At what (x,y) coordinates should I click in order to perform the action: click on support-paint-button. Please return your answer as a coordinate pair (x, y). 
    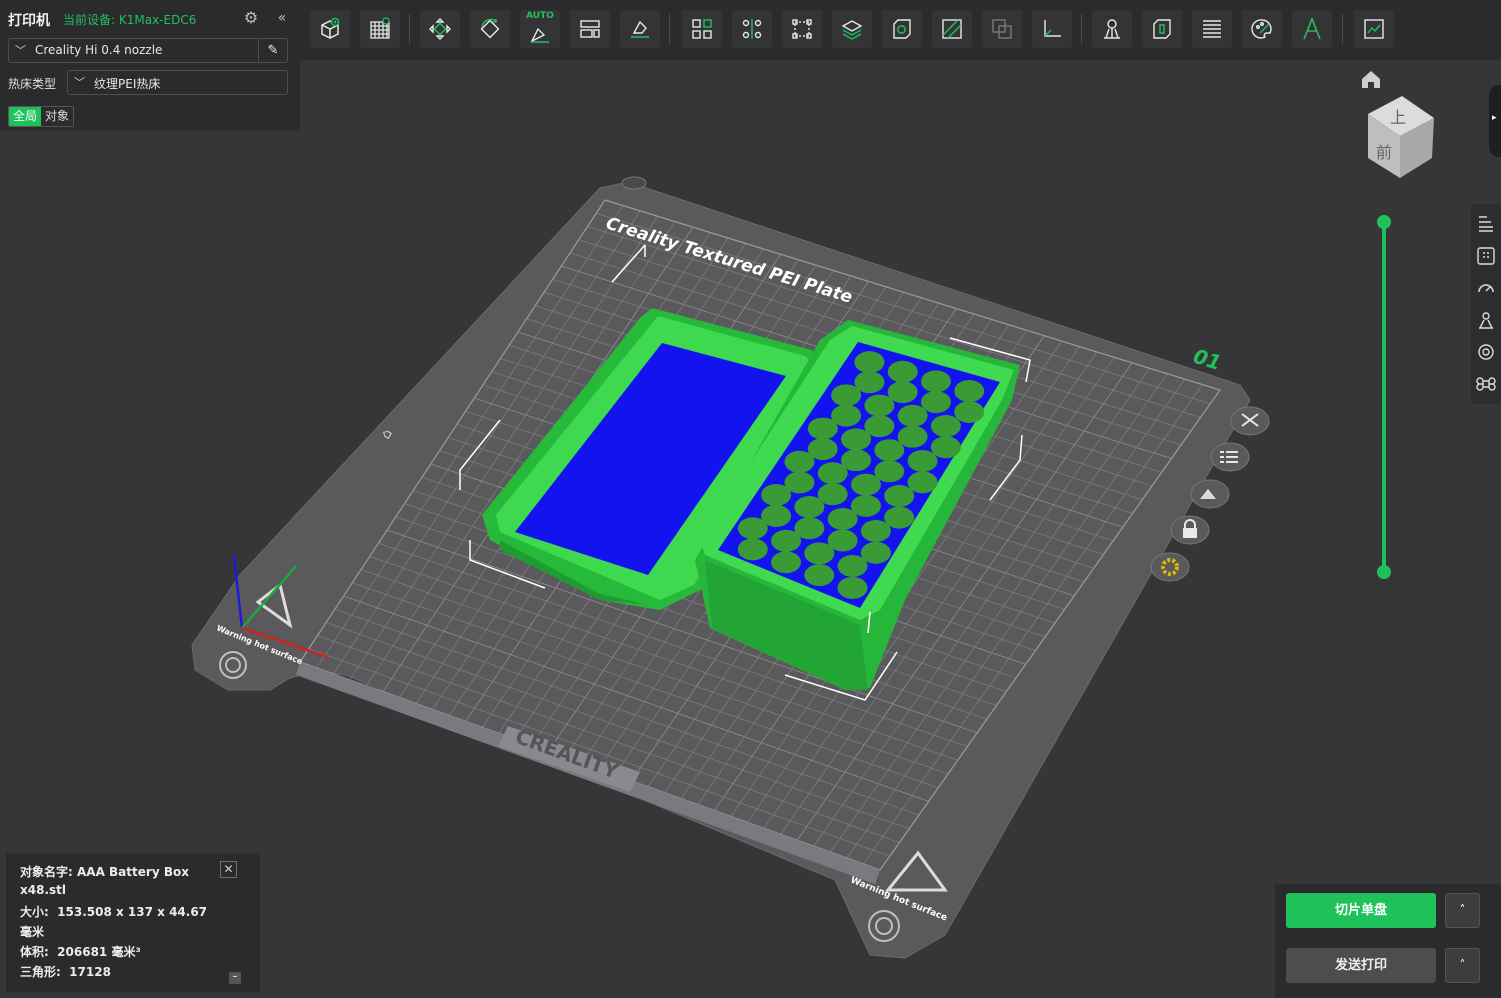
    Looking at the image, I should click on (852, 29).